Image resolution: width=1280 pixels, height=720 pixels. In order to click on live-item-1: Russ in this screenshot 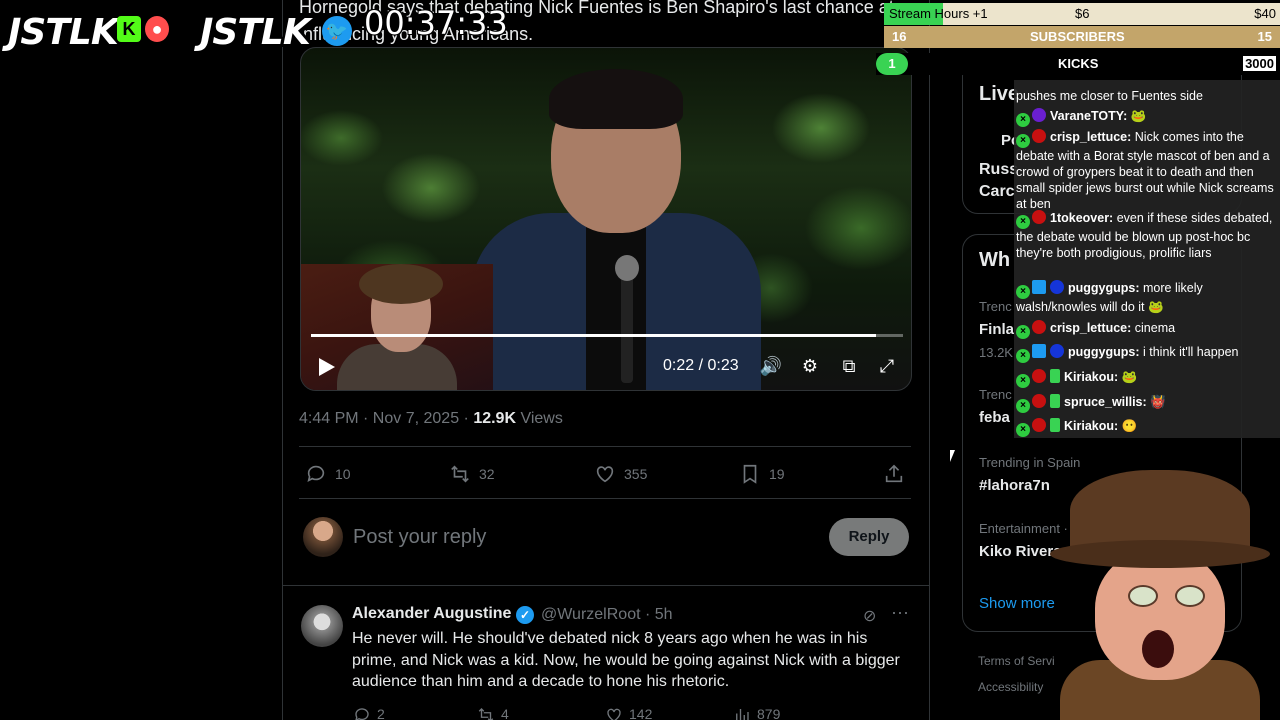, I will do `click(998, 170)`.